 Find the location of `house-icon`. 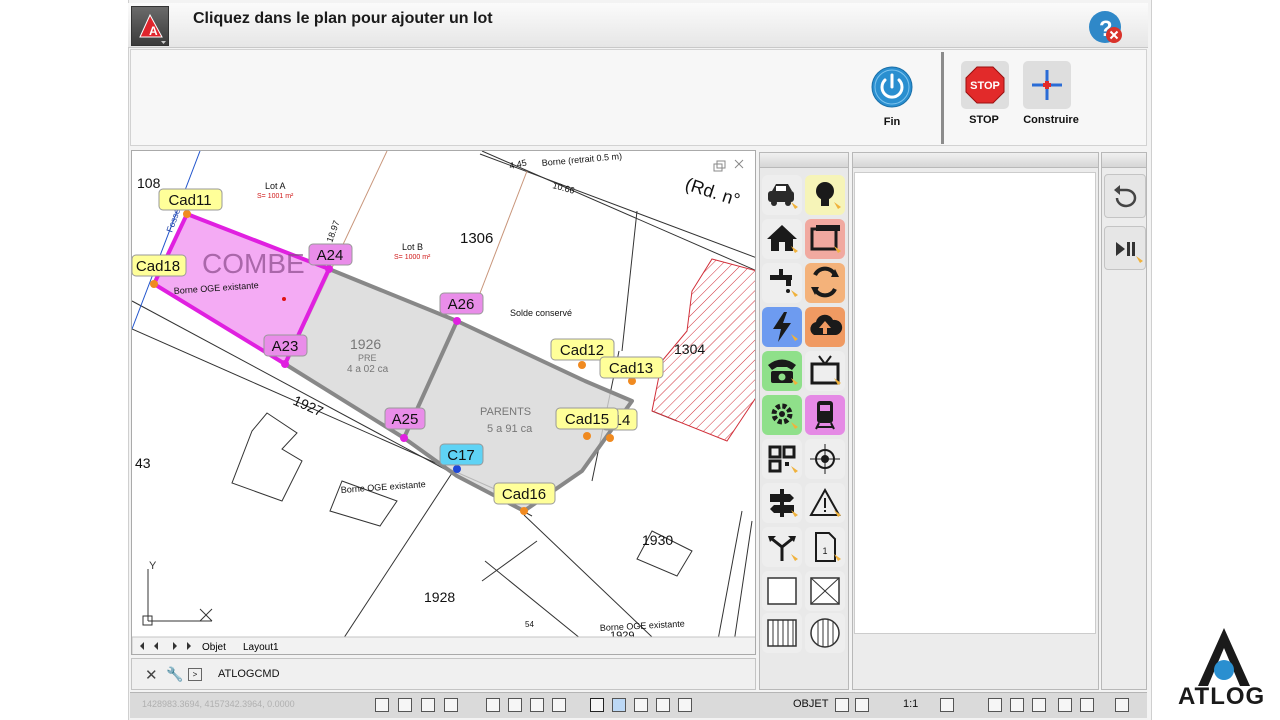

house-icon is located at coordinates (782, 239).